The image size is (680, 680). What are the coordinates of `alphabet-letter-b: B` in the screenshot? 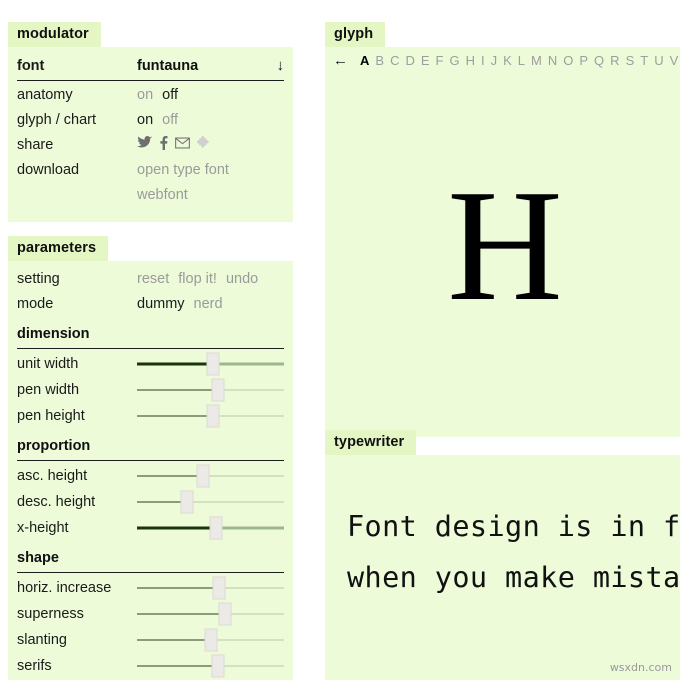 It's located at (379, 60).